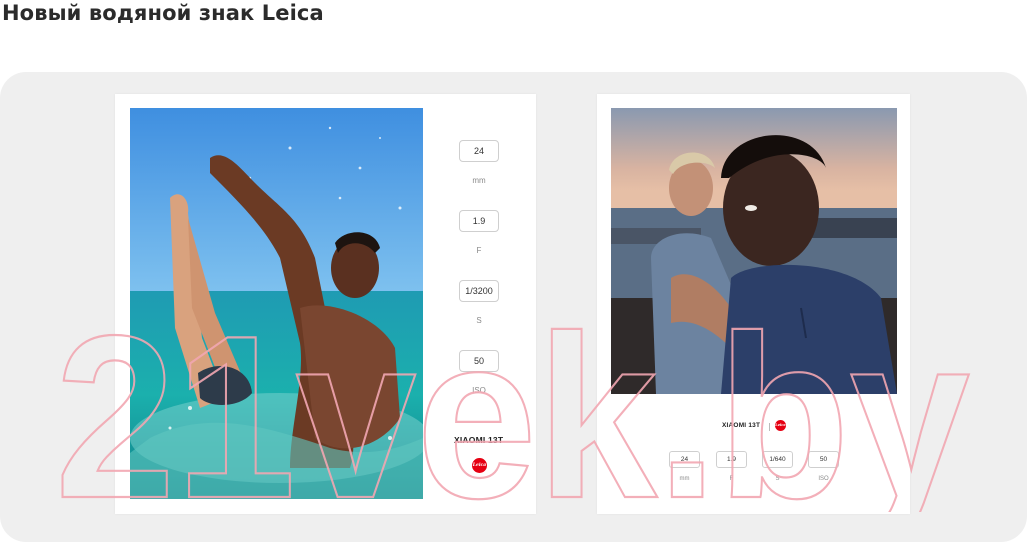 This screenshot has height=542, width=1027. I want to click on camera-brand-label-square: XIAOMI 13T, so click(741, 425).